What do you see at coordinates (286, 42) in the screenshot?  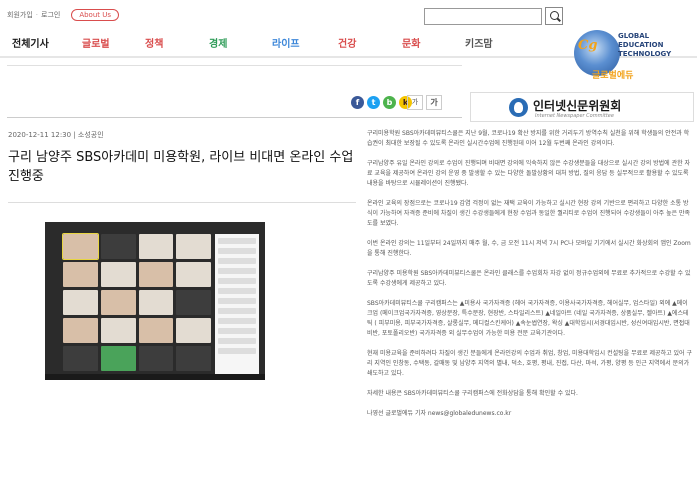 I see `nav-item-life: 라이프` at bounding box center [286, 42].